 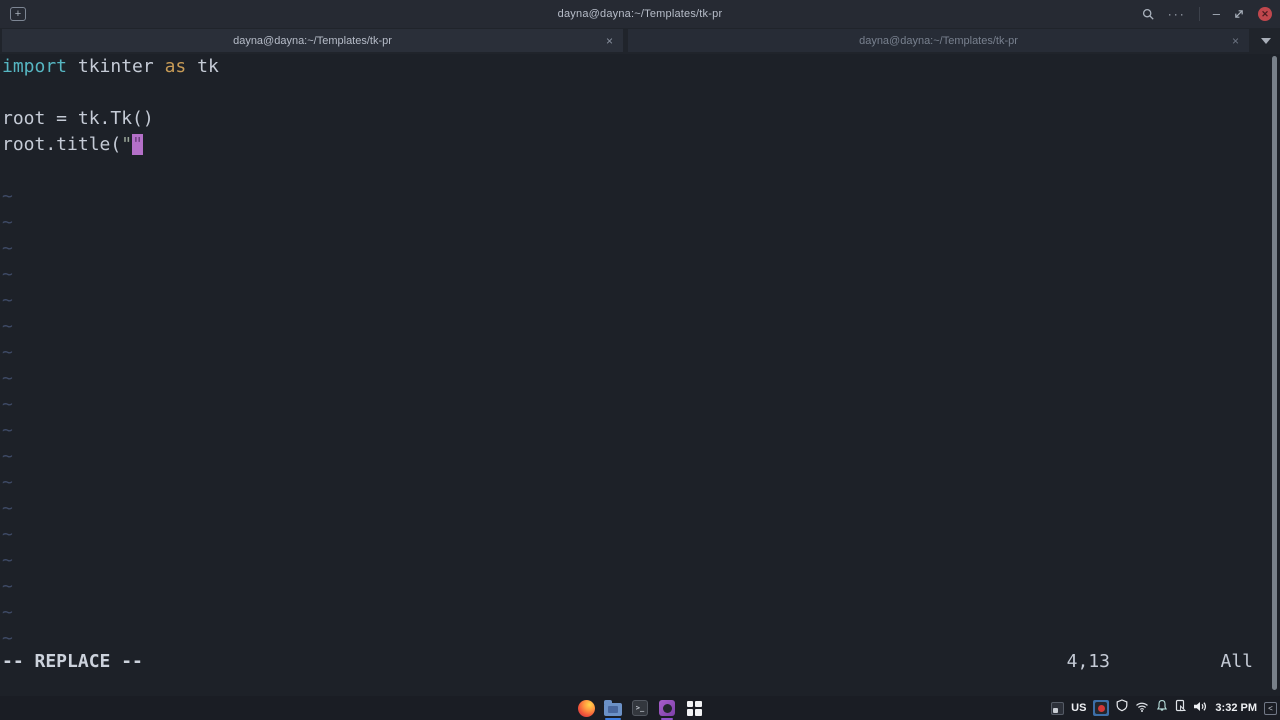 What do you see at coordinates (640, 119) in the screenshot?
I see `code-line: root = tk.Tk()` at bounding box center [640, 119].